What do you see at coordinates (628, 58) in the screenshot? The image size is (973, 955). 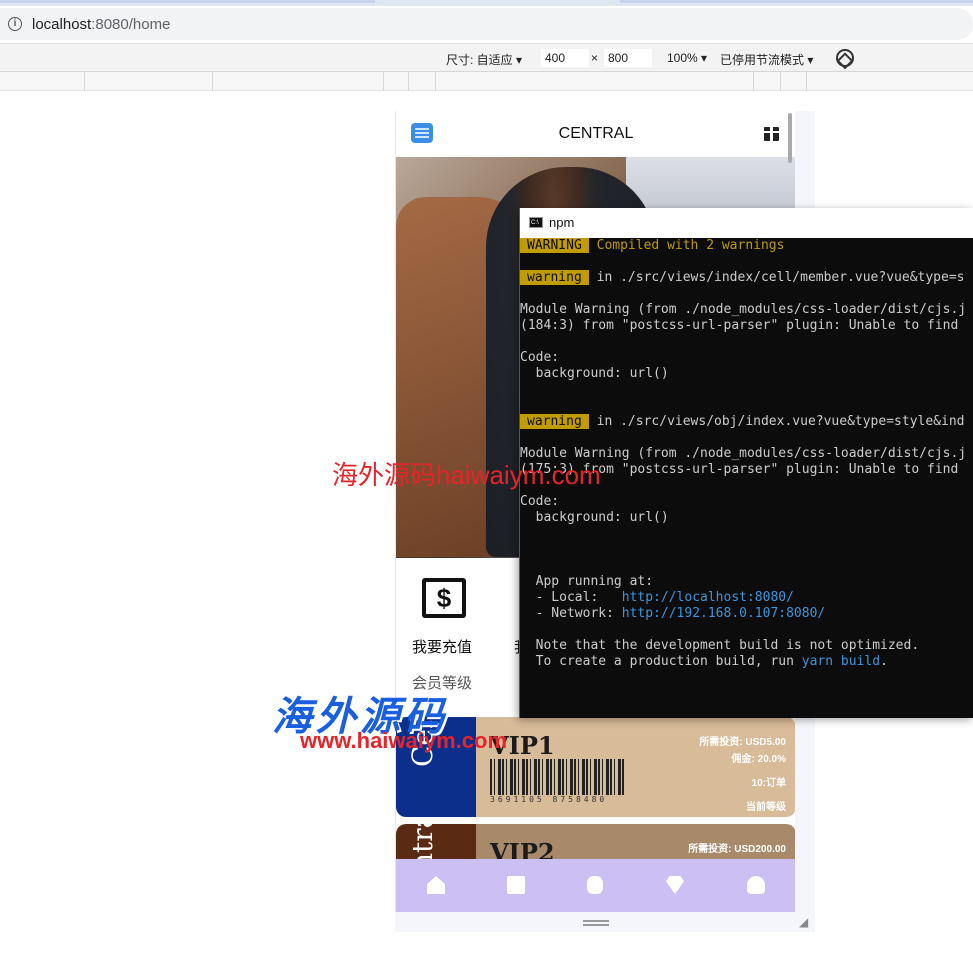 I see `device-height-input: 800` at bounding box center [628, 58].